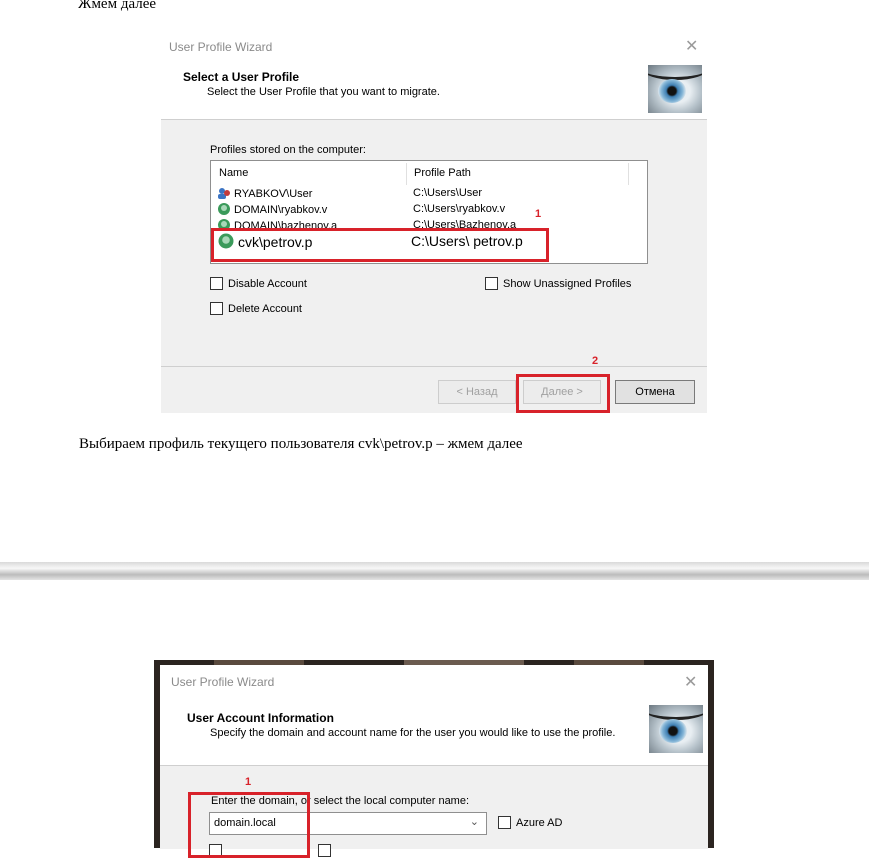 Image resolution: width=869 pixels, height=858 pixels. I want to click on list-item: DOMAIN\bazhenov.a C:\Users\Bazhenov.a, so click(427, 223).